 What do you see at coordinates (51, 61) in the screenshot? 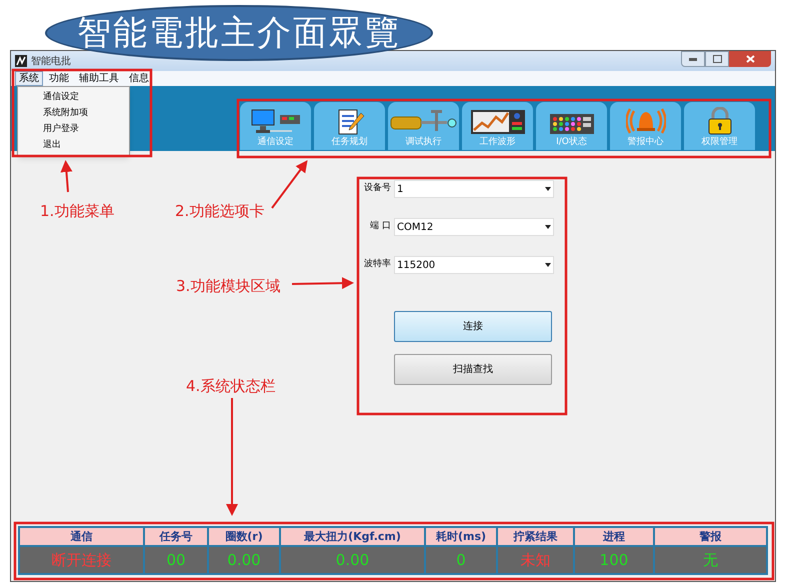
I see `window-title: 智能电批` at bounding box center [51, 61].